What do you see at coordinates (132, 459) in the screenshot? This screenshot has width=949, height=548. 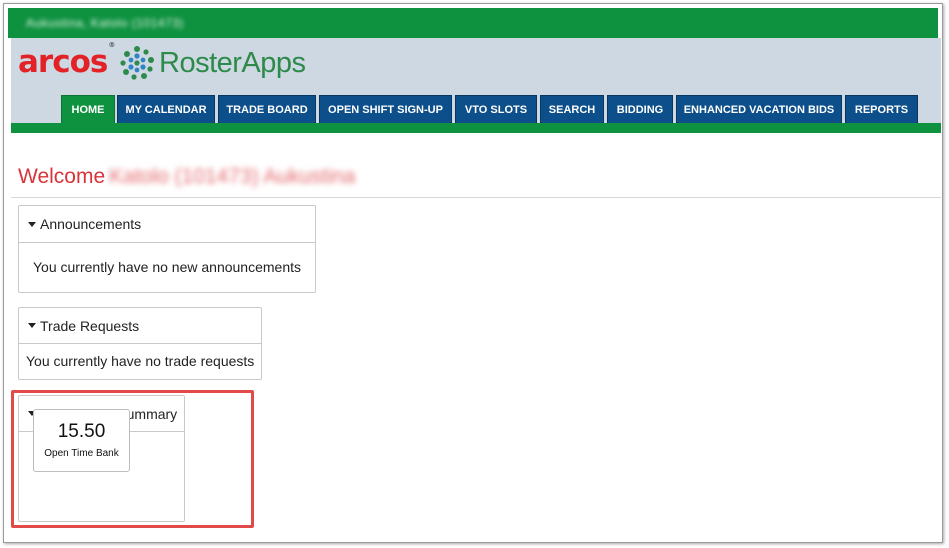 I see `highlight-box` at bounding box center [132, 459].